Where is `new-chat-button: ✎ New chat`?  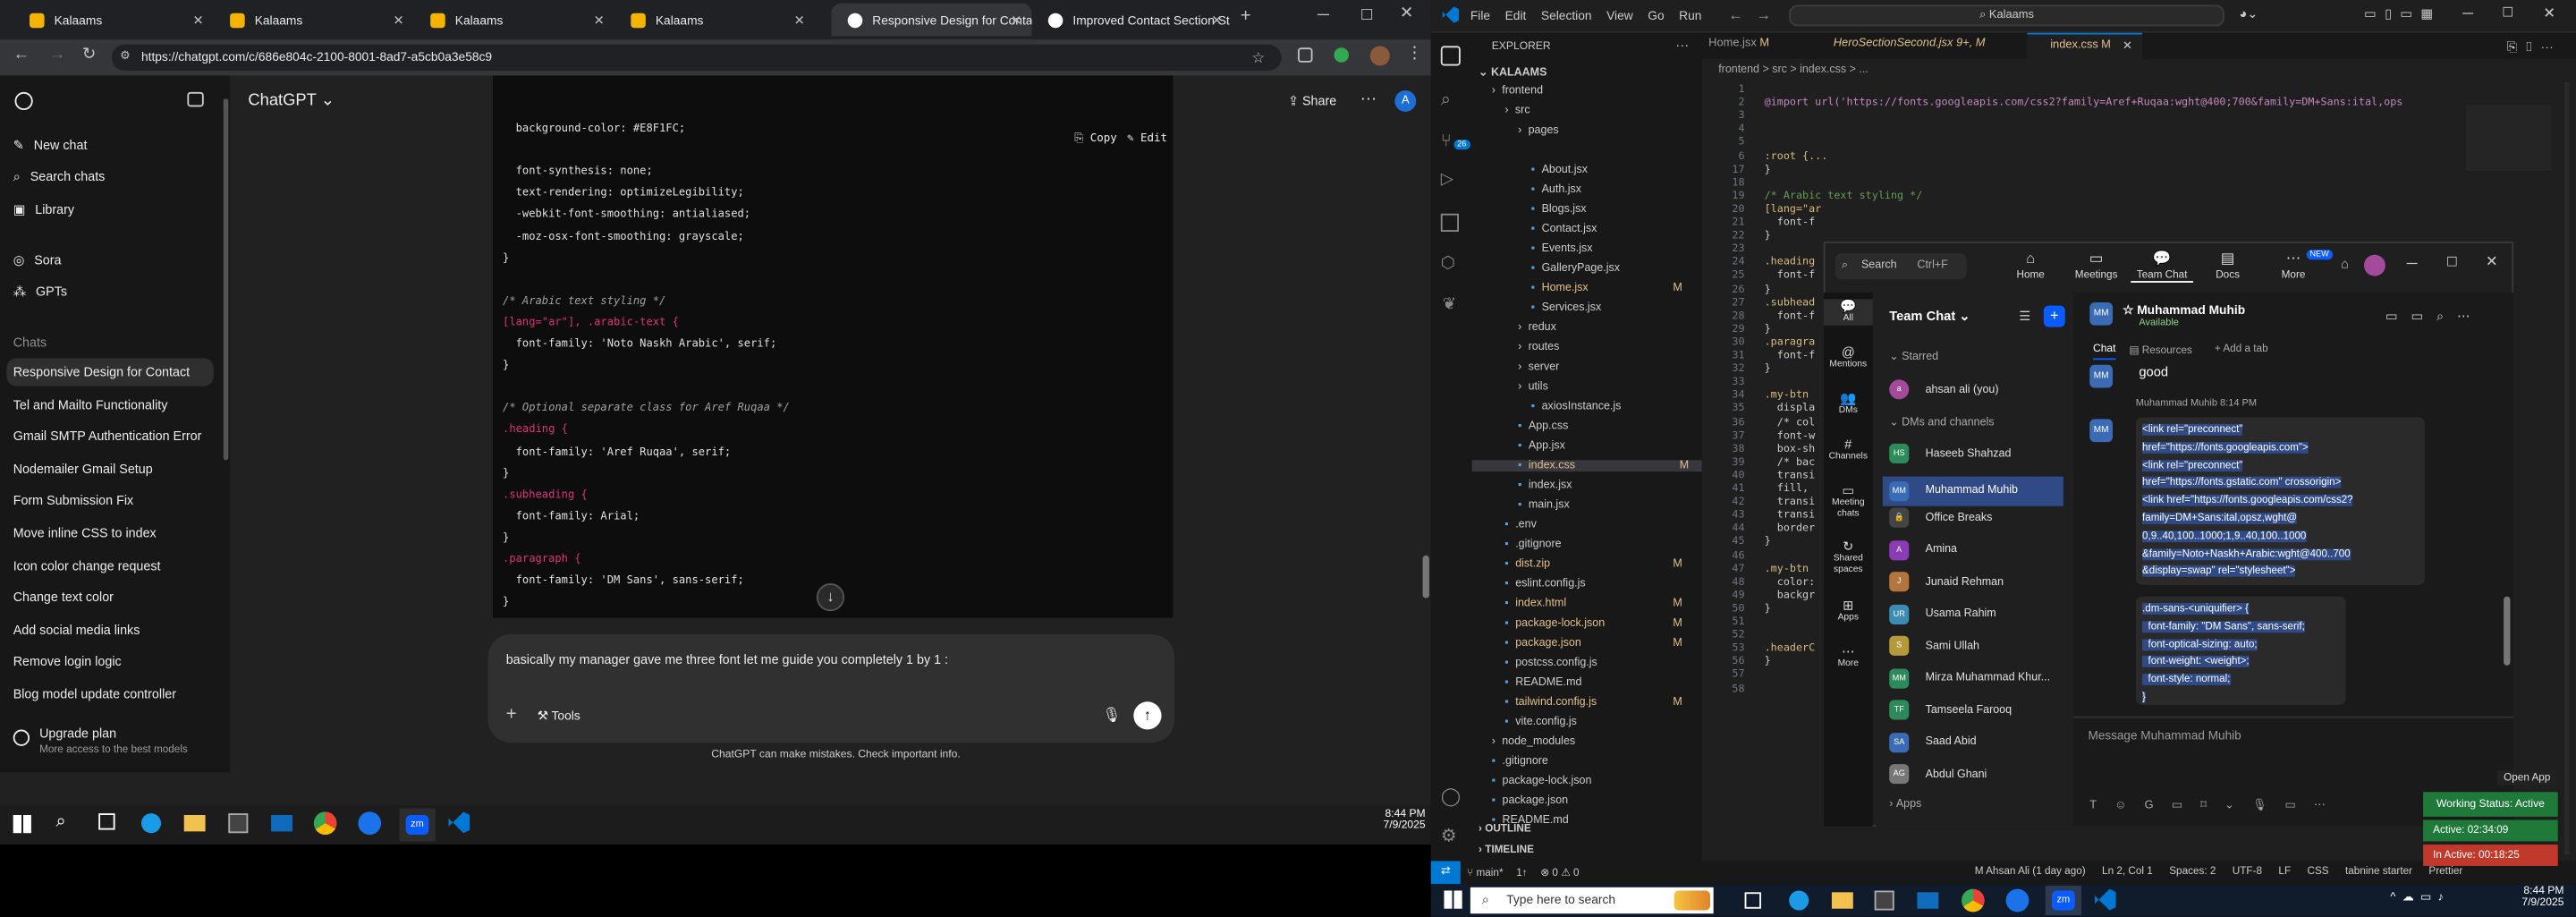
new-chat-button: ✎ New chat is located at coordinates (50, 145).